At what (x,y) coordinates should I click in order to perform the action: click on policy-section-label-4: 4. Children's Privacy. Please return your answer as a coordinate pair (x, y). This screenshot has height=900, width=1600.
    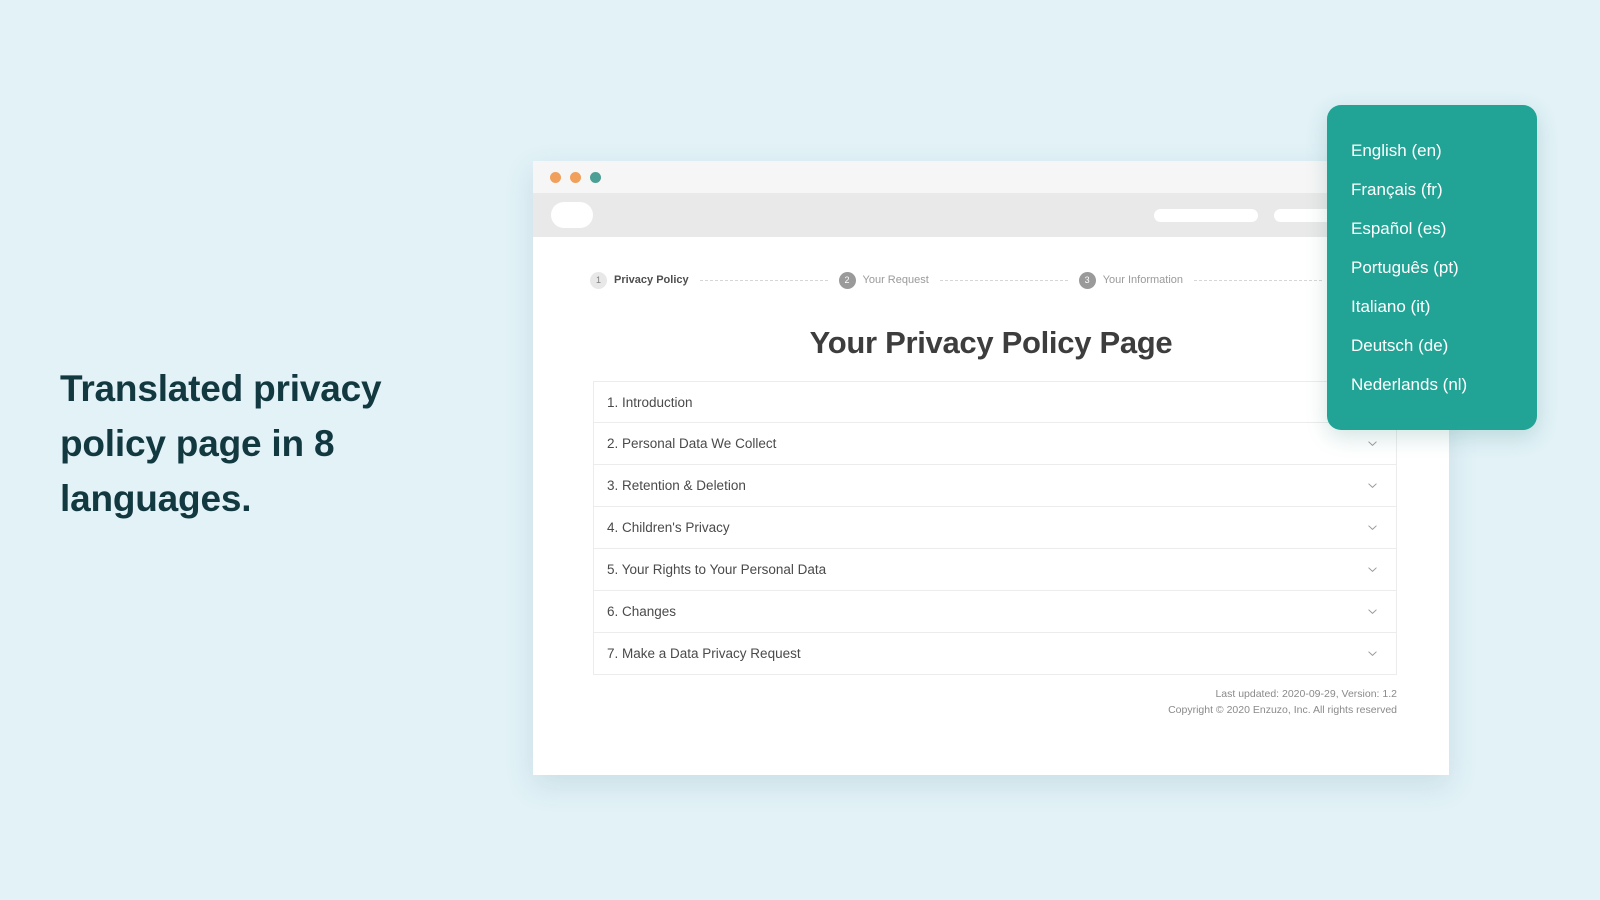
    Looking at the image, I should click on (668, 527).